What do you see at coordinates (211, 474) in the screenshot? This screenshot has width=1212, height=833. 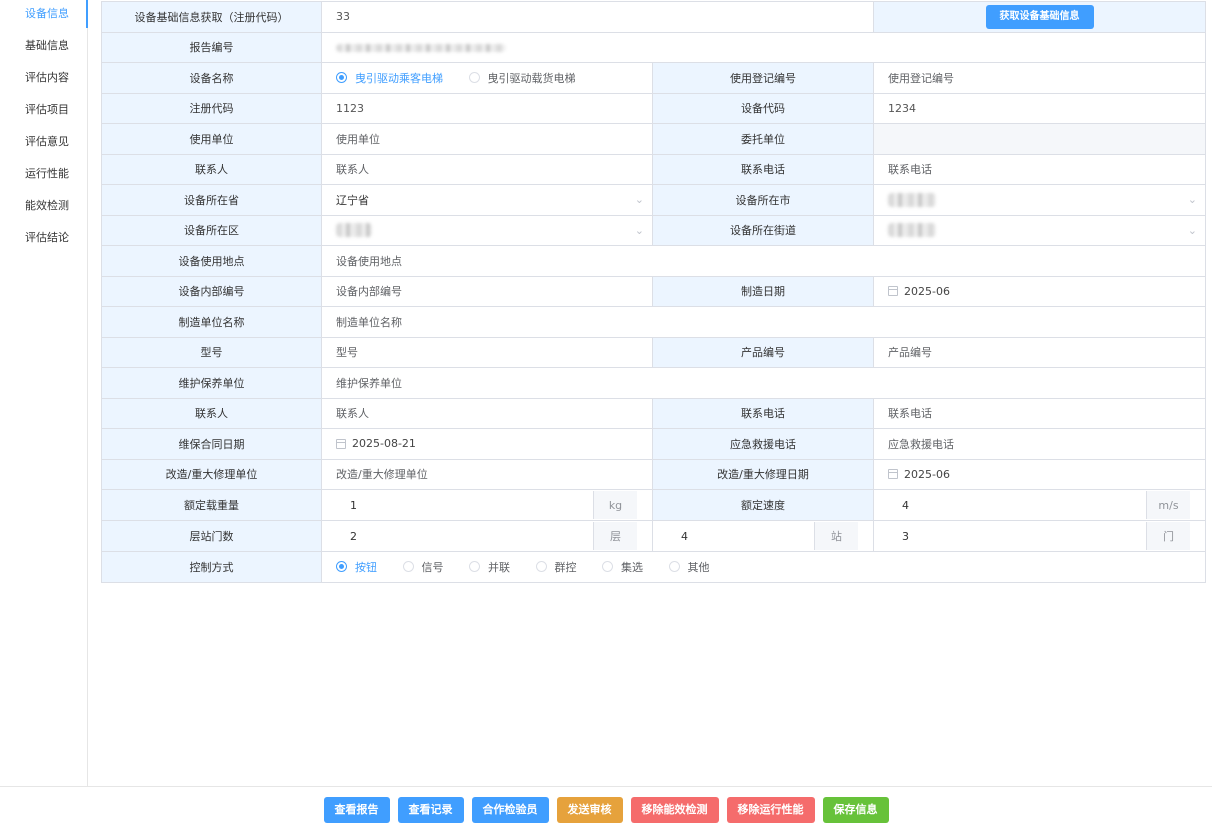 I see `repair-unit-label: 改造/重大修理单位` at bounding box center [211, 474].